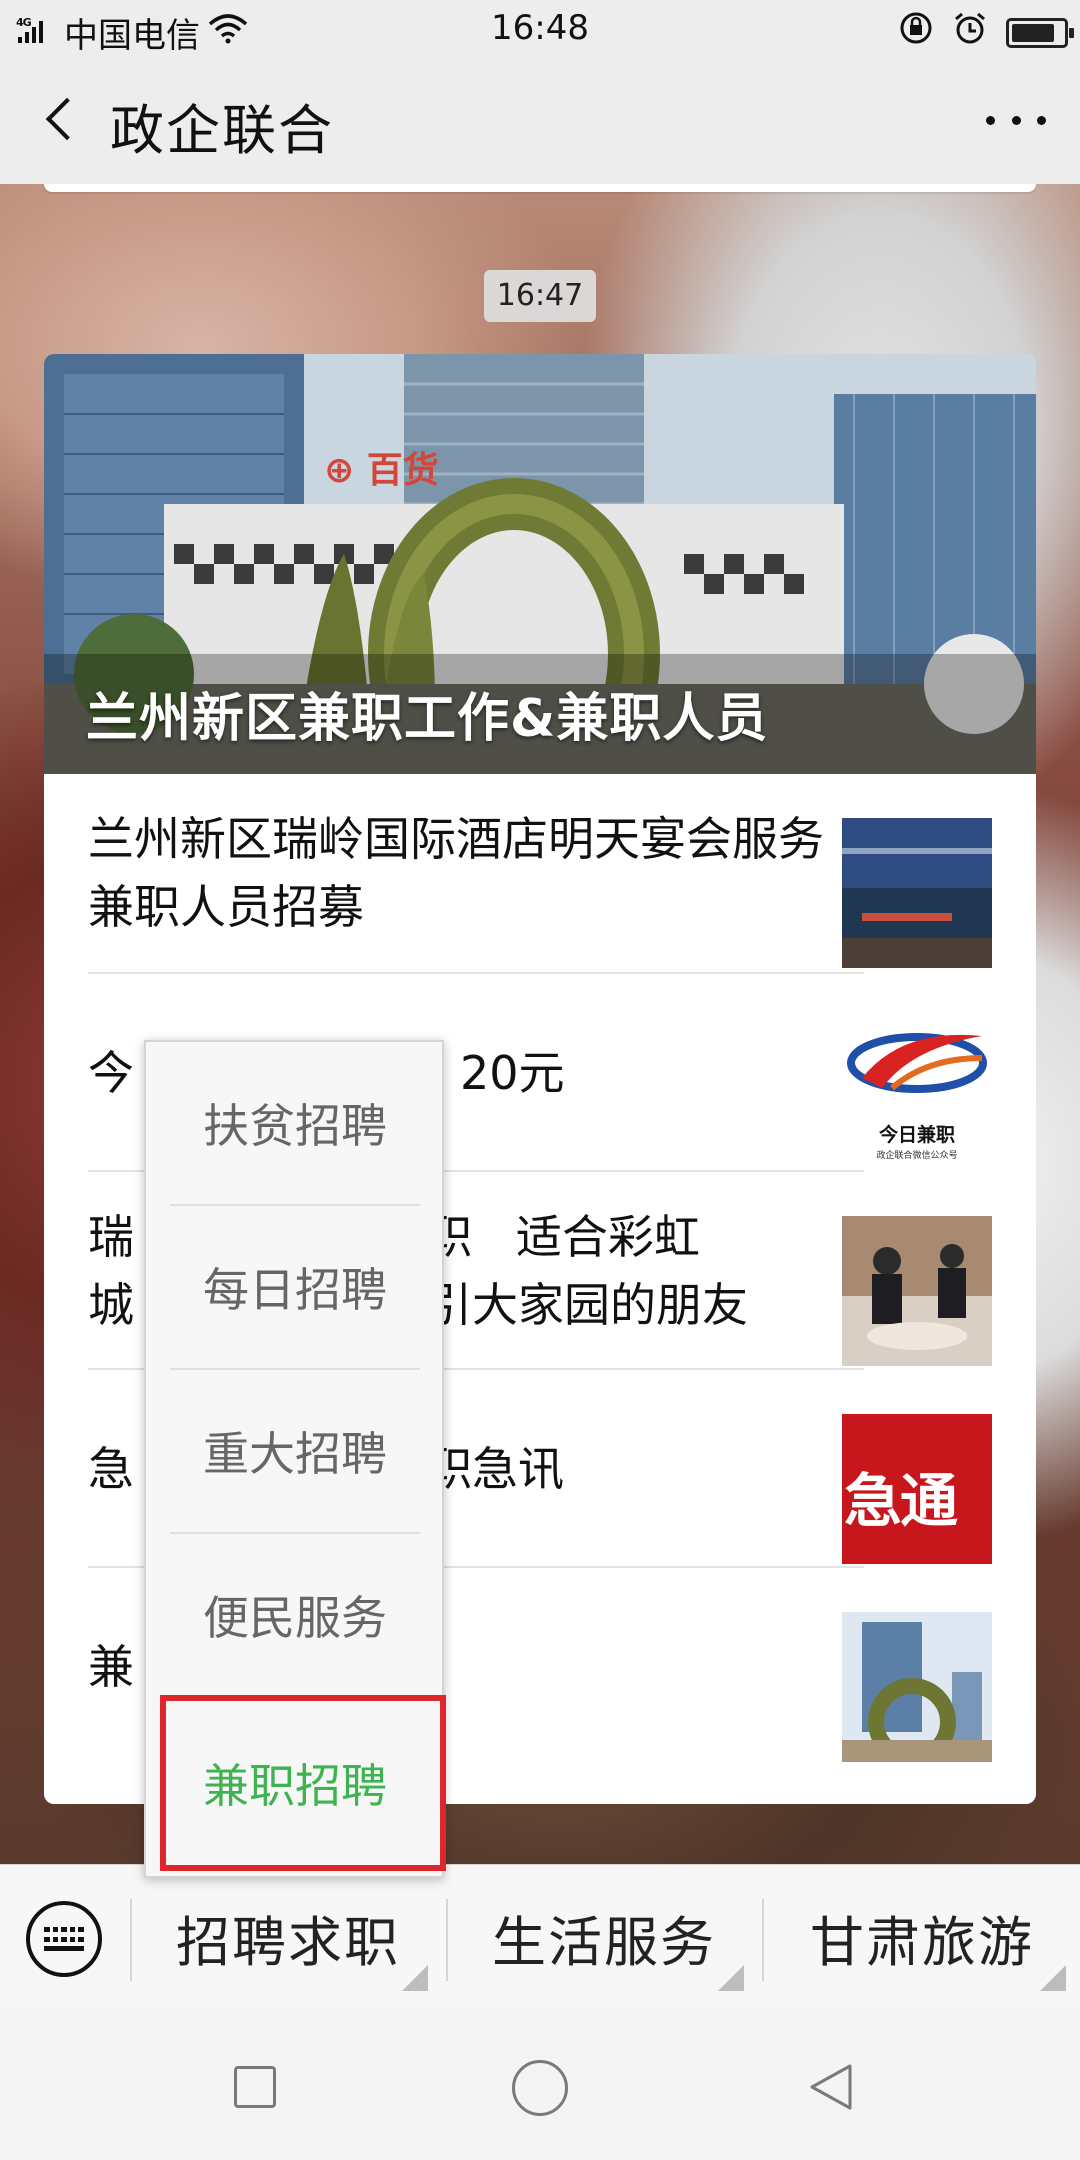 This screenshot has height=2160, width=1080. What do you see at coordinates (111, 1469) in the screenshot?
I see `article-title-start: 急` at bounding box center [111, 1469].